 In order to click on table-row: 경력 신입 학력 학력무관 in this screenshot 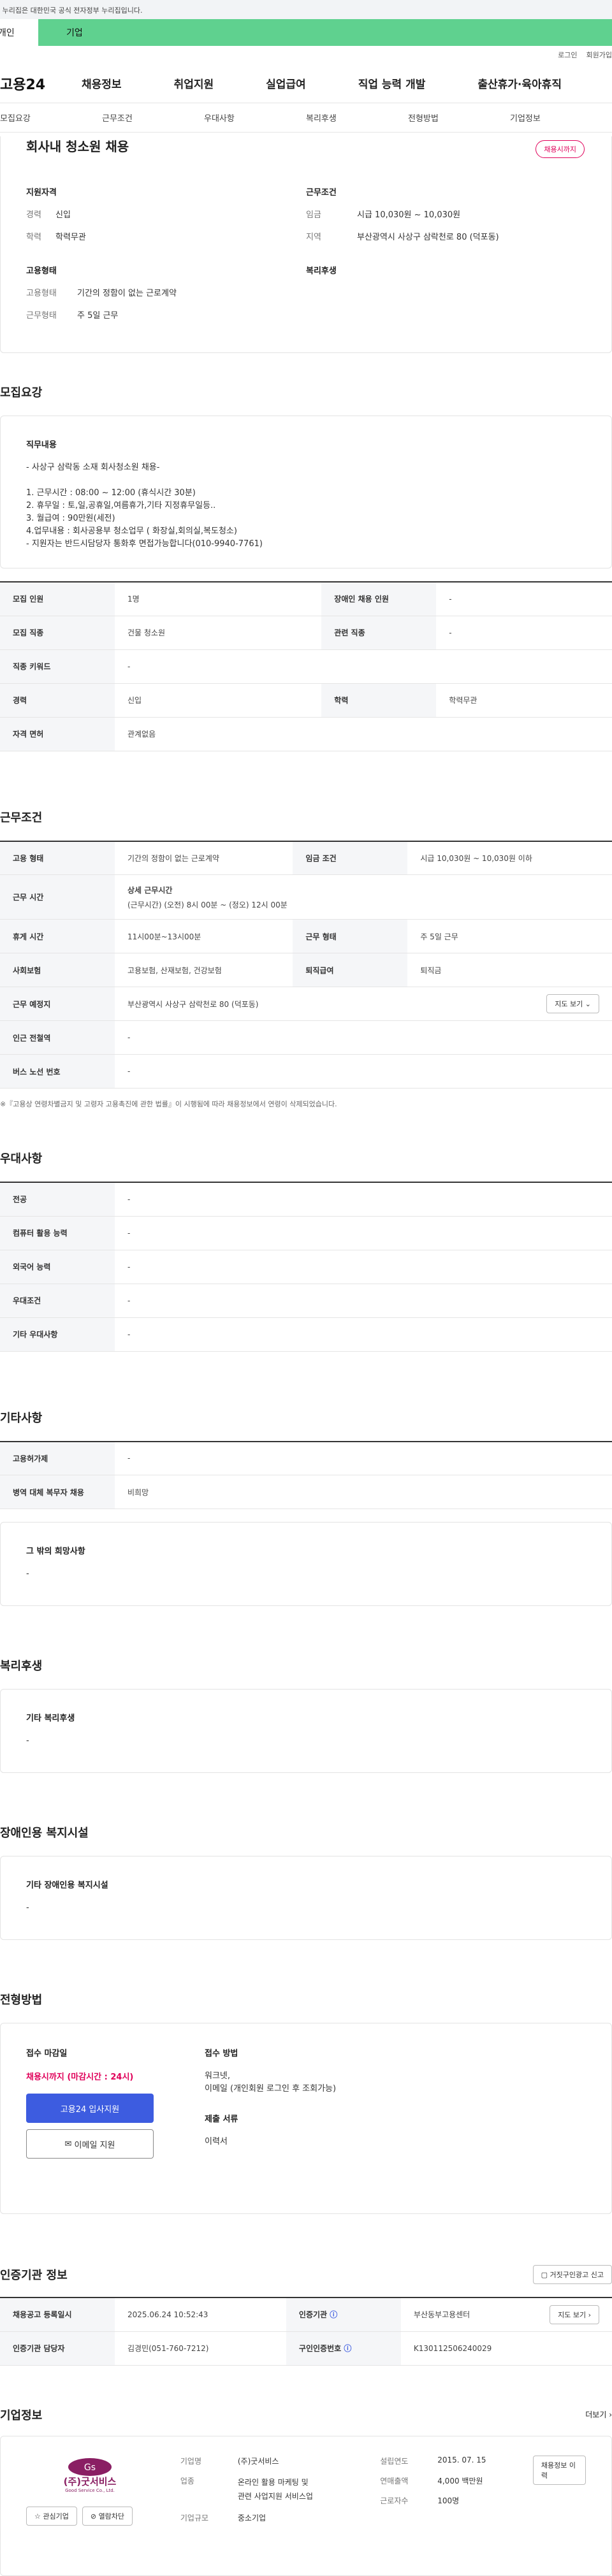, I will do `click(306, 700)`.